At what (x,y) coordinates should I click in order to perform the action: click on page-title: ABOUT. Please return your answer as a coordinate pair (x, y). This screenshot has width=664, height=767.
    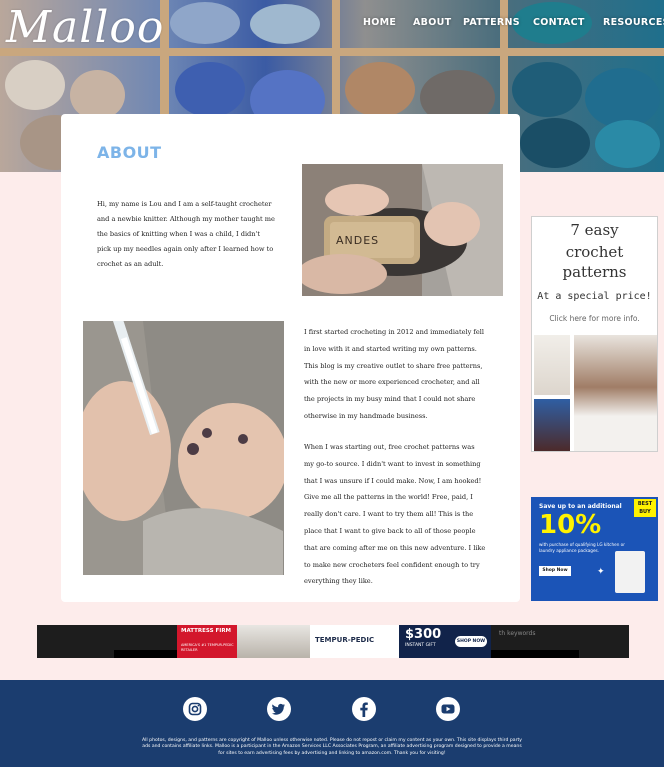
    Looking at the image, I should click on (129, 152).